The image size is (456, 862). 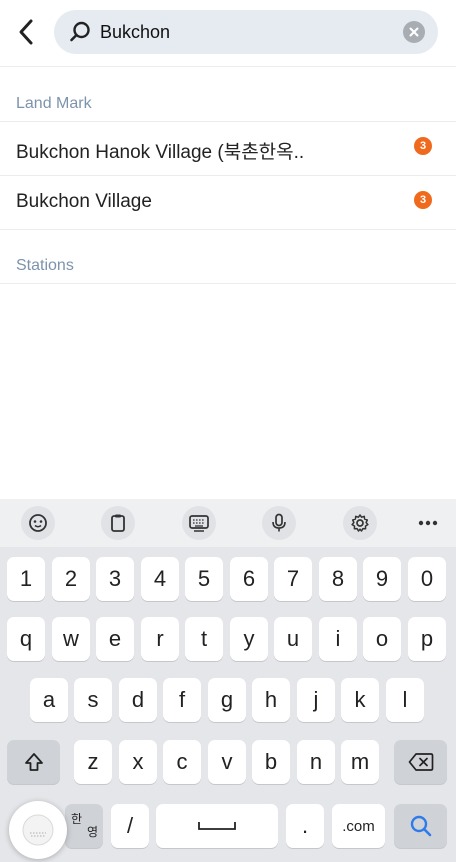 I want to click on search-key, so click(x=420, y=826).